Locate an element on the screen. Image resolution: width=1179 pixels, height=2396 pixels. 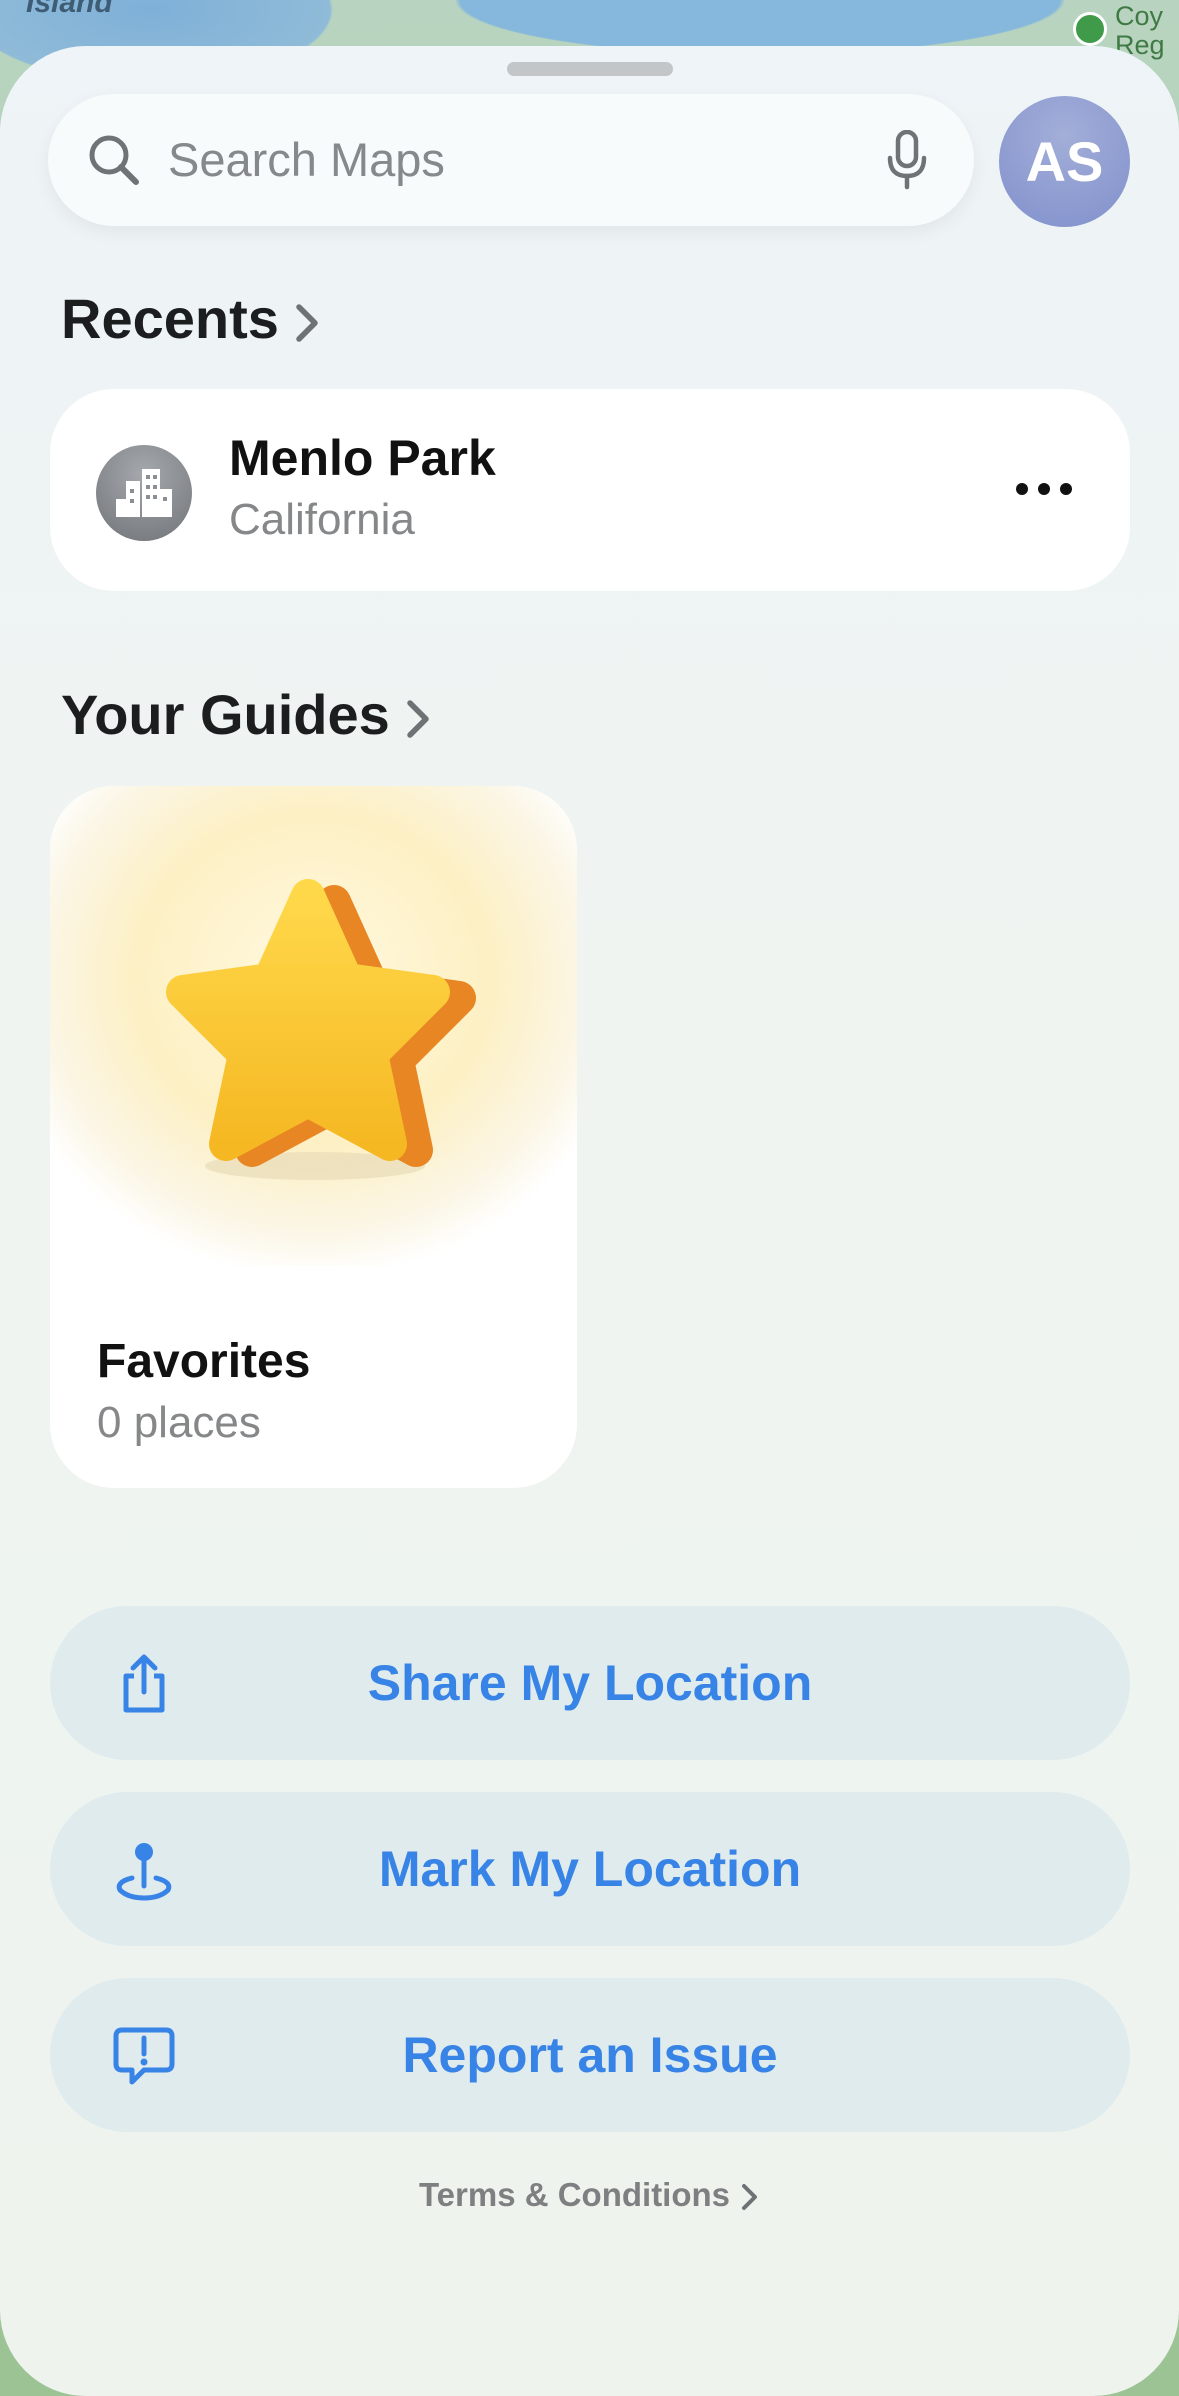
city-icon is located at coordinates (144, 493).